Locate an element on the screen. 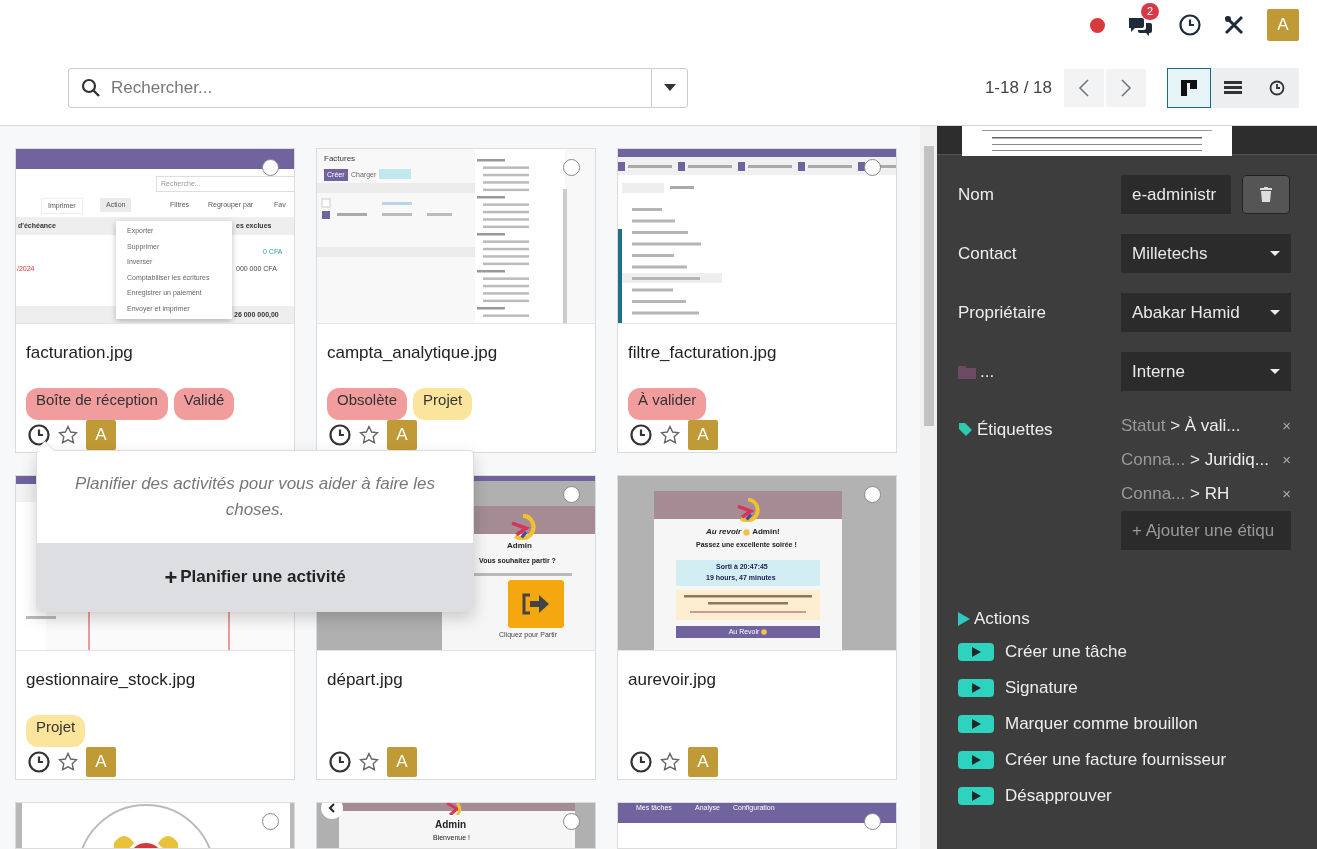 This screenshot has width=1317, height=849. file-name: facturation.jpg is located at coordinates (79, 353).